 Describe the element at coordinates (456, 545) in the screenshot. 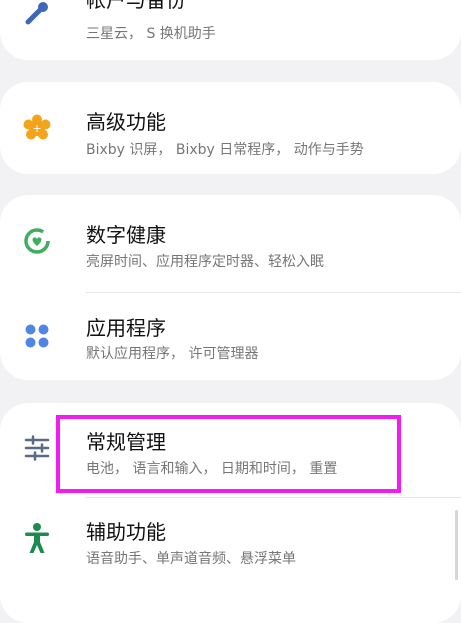

I see `scrollbar` at that location.